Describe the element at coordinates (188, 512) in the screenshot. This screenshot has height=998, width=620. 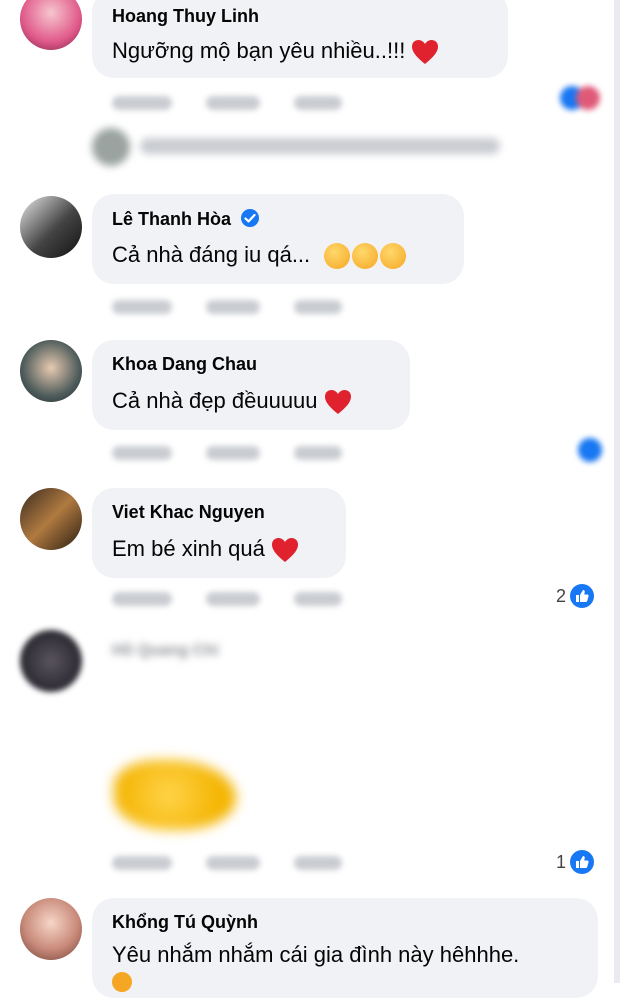
I see `comment-author: Viet Khac Nguyen` at that location.